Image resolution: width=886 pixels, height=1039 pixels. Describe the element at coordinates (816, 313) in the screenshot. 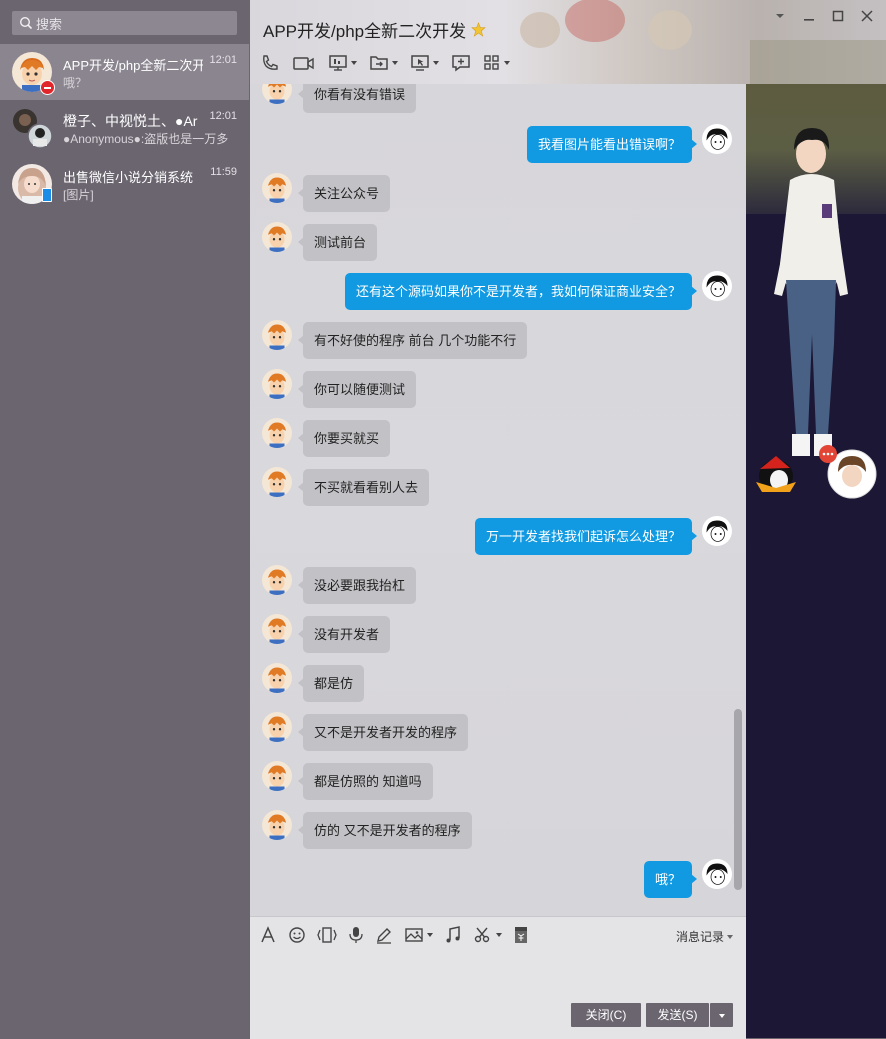

I see `avatar-character-illustration` at that location.